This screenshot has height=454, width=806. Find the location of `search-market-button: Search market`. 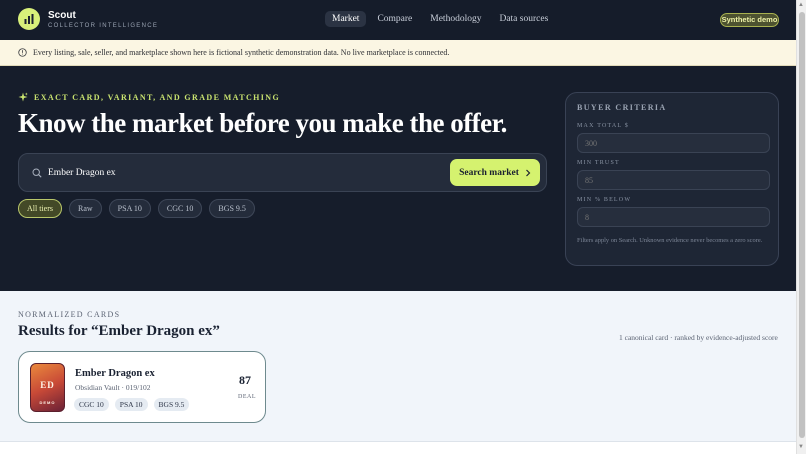

search-market-button: Search market is located at coordinates (495, 172).